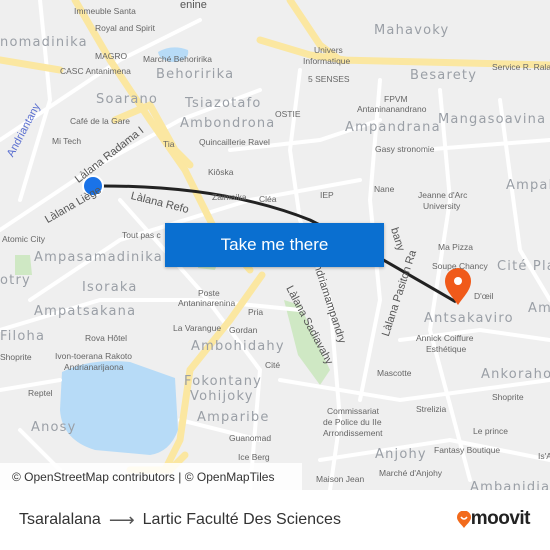 The height and width of the screenshot is (550, 550). I want to click on district-label: Soarano, so click(127, 99).